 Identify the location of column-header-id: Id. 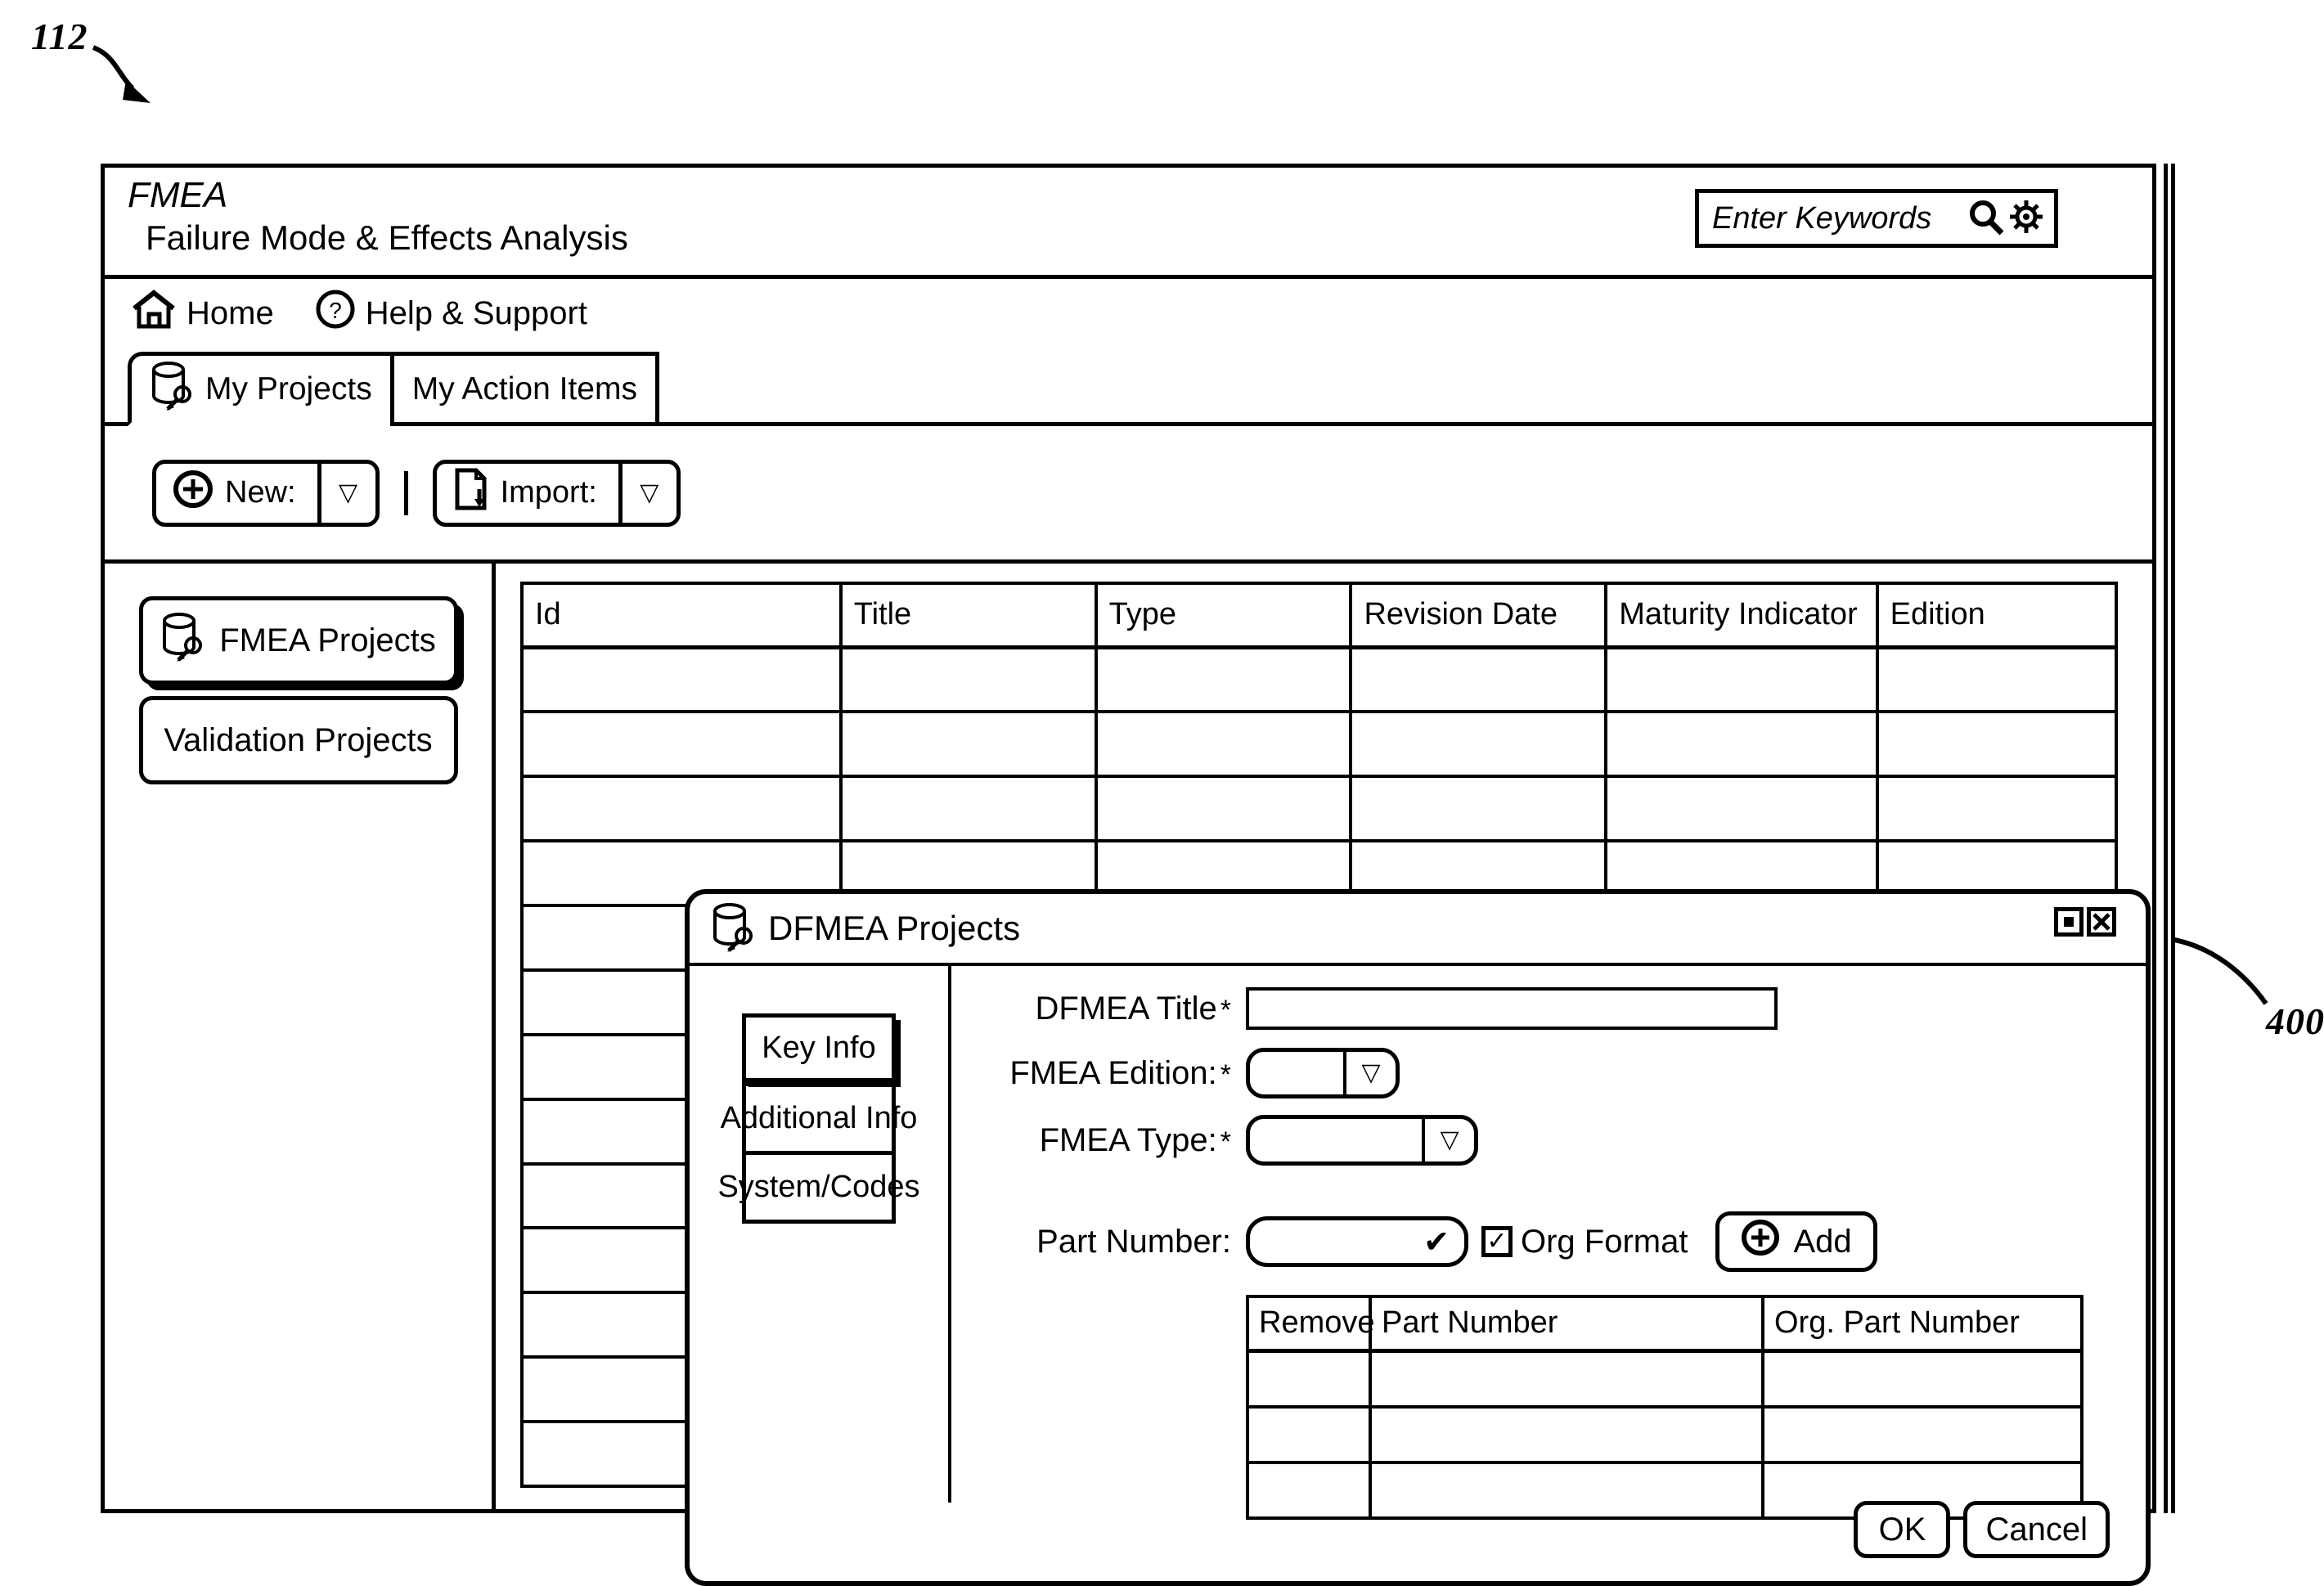
(682, 616).